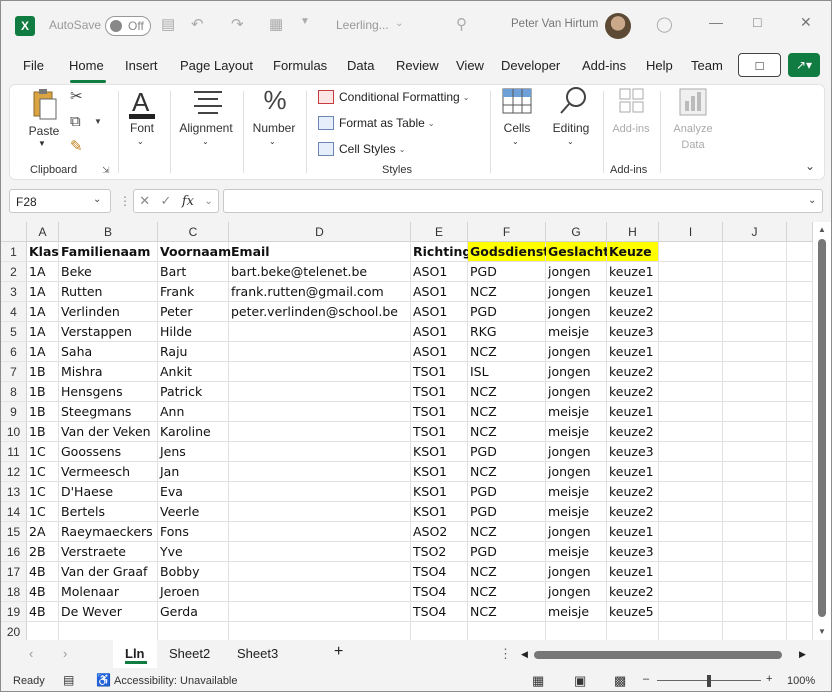  I want to click on table-cell: peter.verlinden@school.be, so click(320, 312).